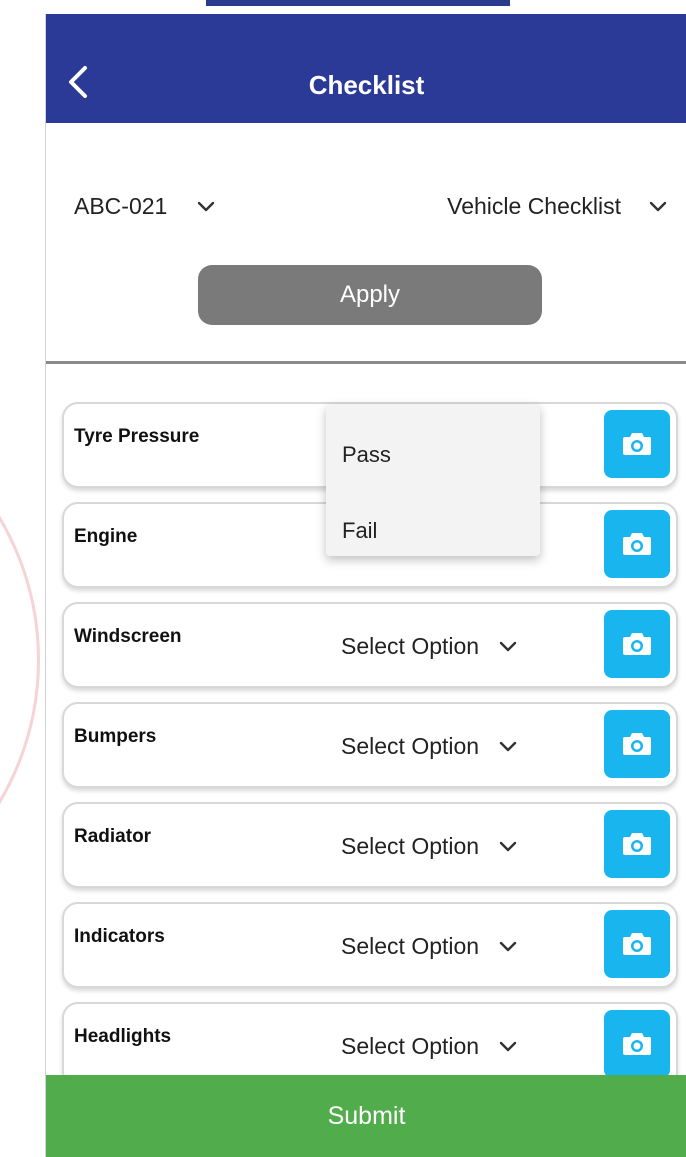 The width and height of the screenshot is (686, 1157). I want to click on checklist-item-label: Indicators, so click(119, 936).